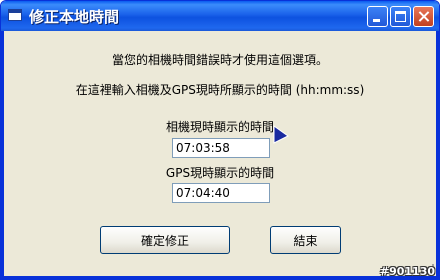  I want to click on gps-time-input, so click(221, 193).